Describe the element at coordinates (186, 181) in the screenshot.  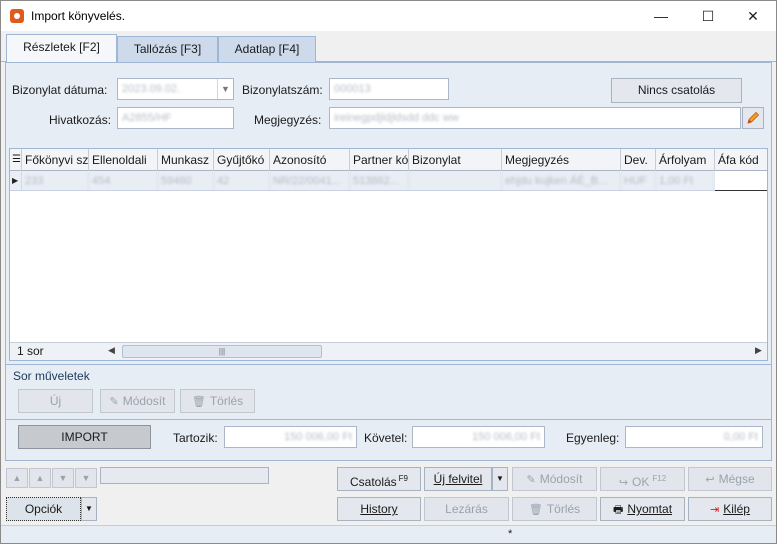
I see `cell-worknumber: 59460` at that location.